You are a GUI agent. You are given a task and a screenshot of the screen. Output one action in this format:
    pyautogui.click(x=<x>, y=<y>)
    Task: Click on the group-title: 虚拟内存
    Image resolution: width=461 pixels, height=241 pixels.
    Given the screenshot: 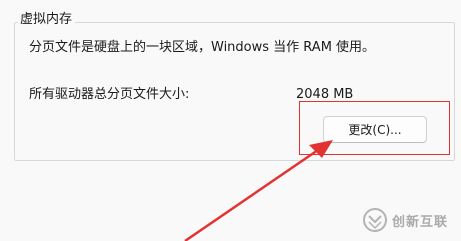 What is the action you would take?
    pyautogui.click(x=47, y=20)
    